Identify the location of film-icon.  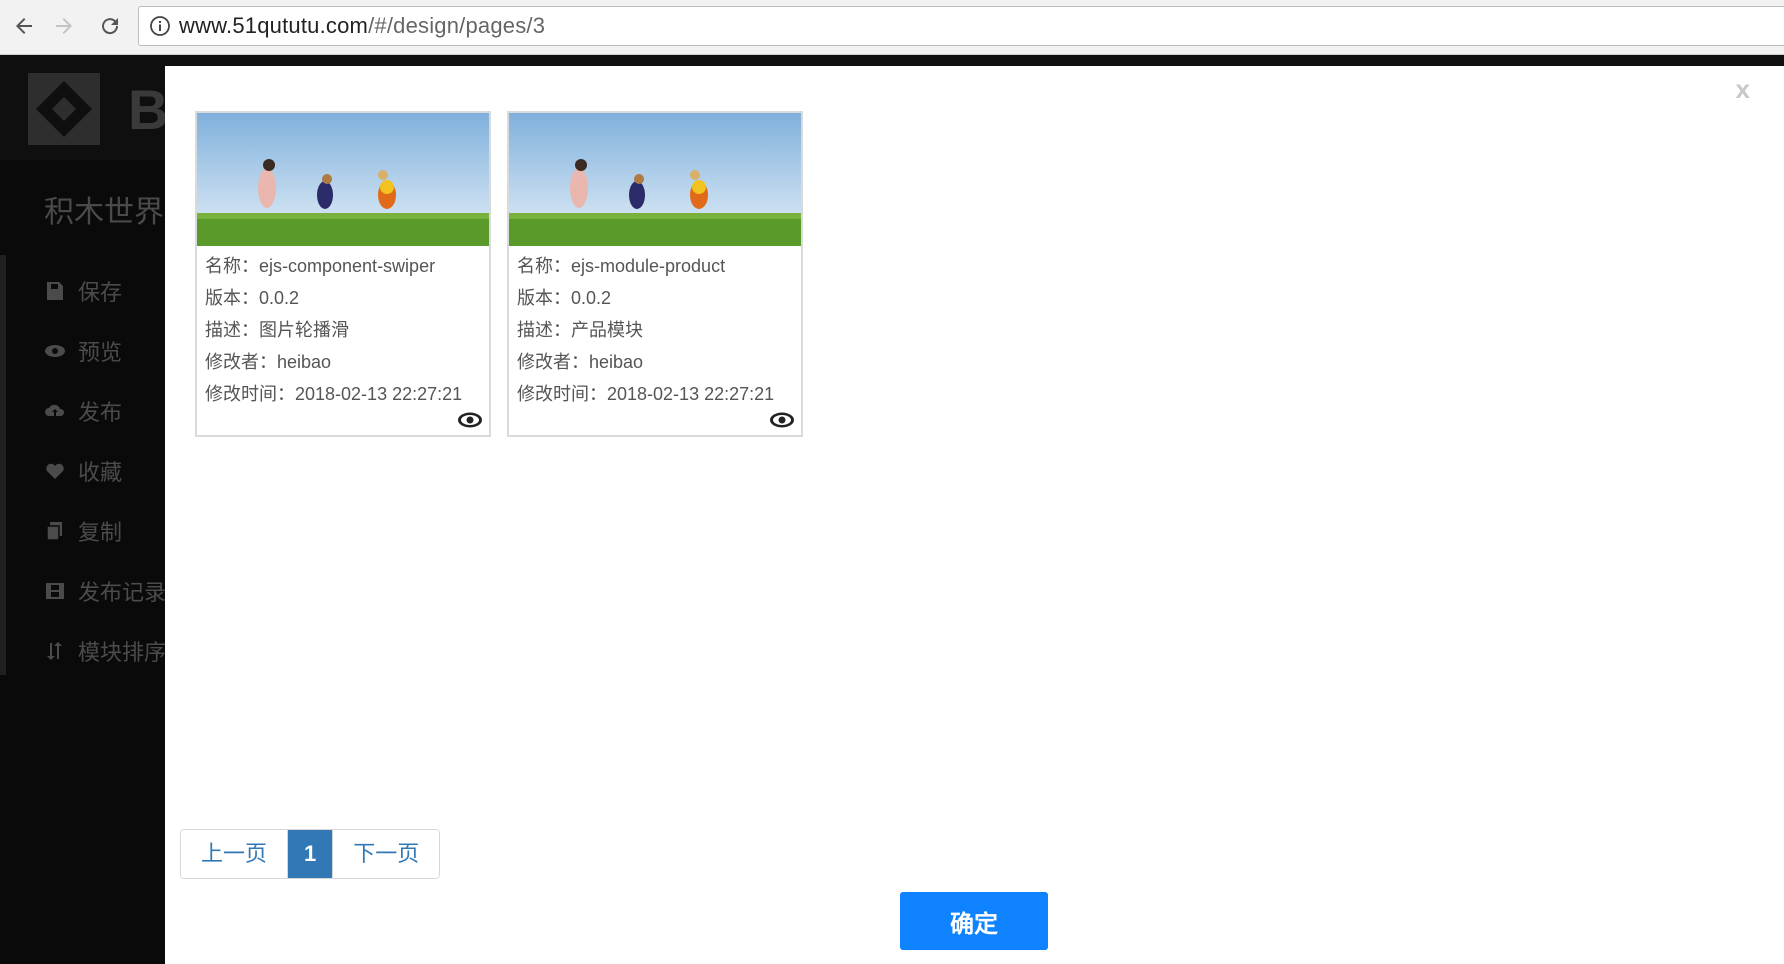
(55, 591).